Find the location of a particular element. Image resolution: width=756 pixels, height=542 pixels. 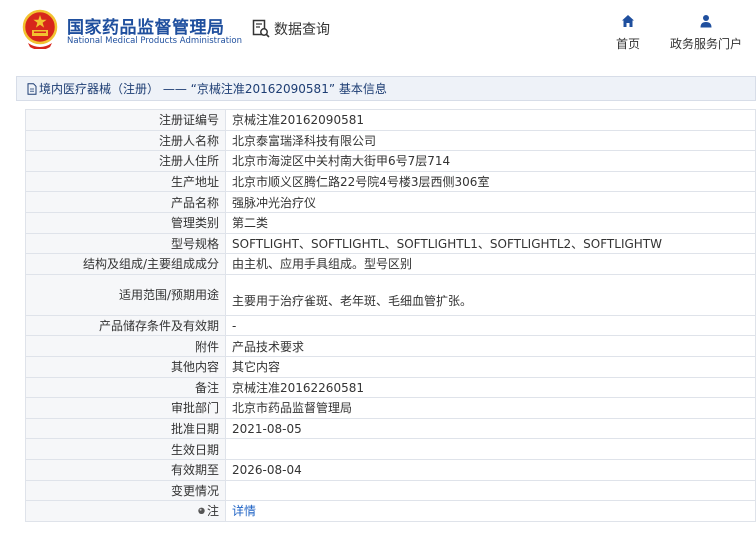

field-value: - is located at coordinates (490, 325).